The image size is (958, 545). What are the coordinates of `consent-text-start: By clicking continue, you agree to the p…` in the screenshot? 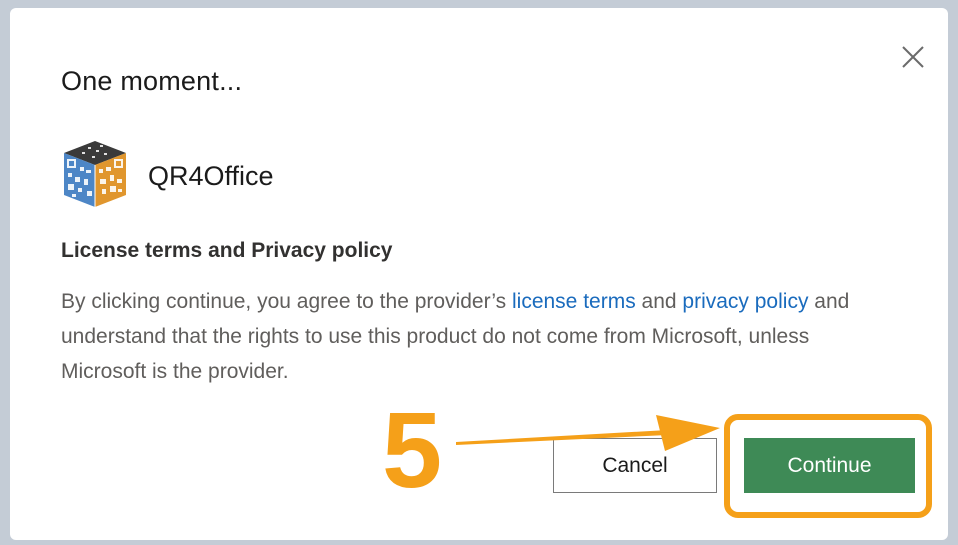 It's located at (286, 301).